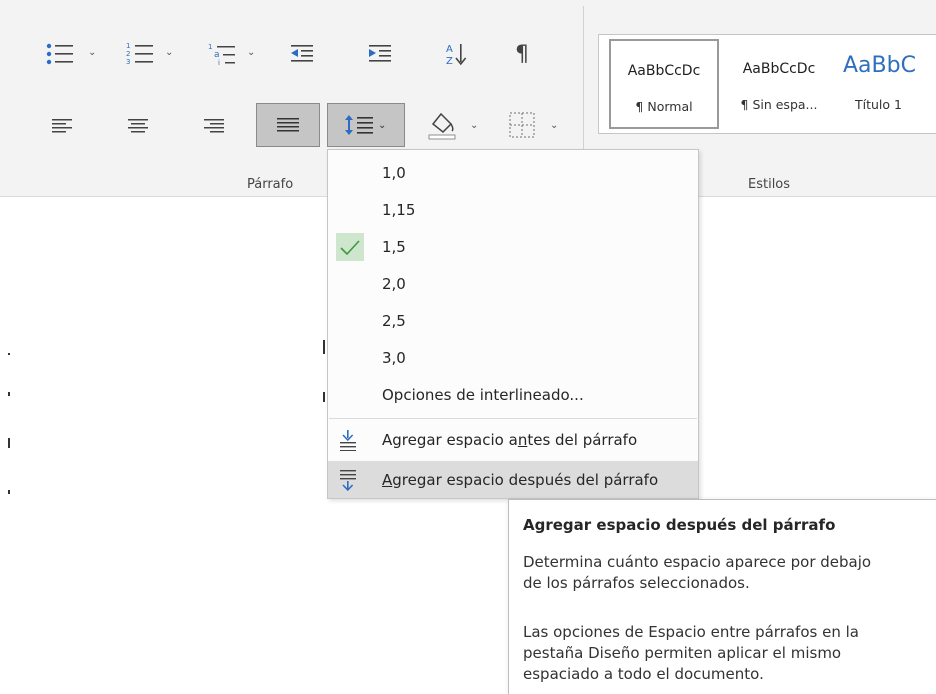  Describe the element at coordinates (449, 61) in the screenshot. I see `svg-text: Z` at that location.